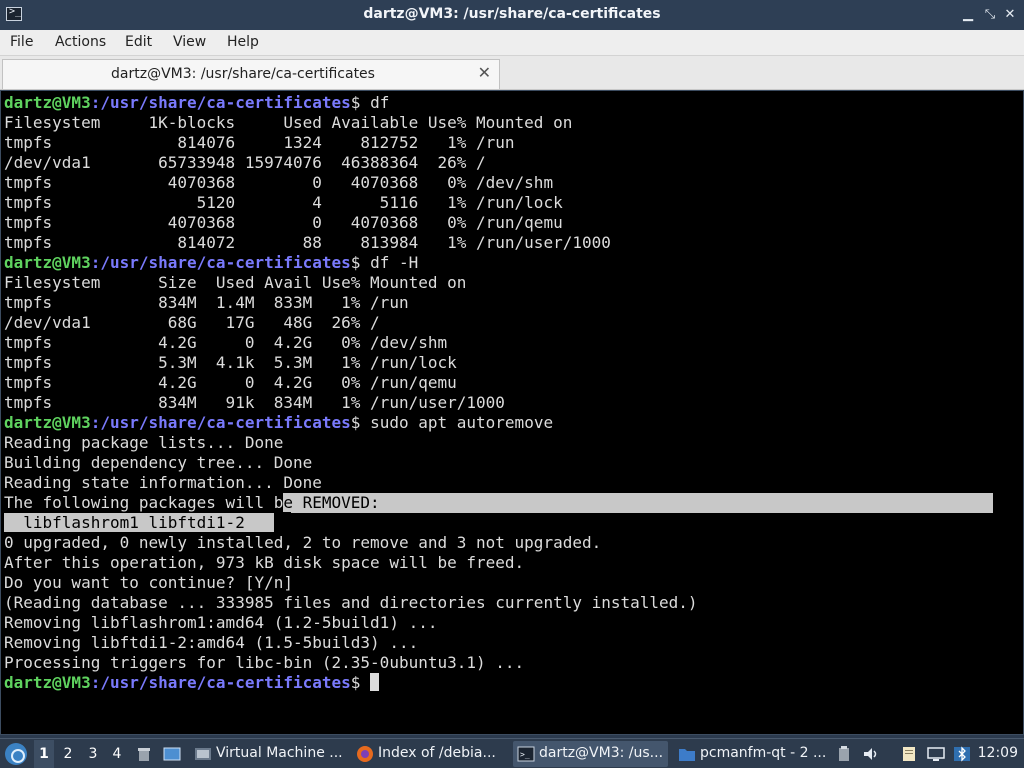 The width and height of the screenshot is (1024, 768). Describe the element at coordinates (512, 43) in the screenshot. I see `menu-bar: File Actions Edit View Help` at that location.